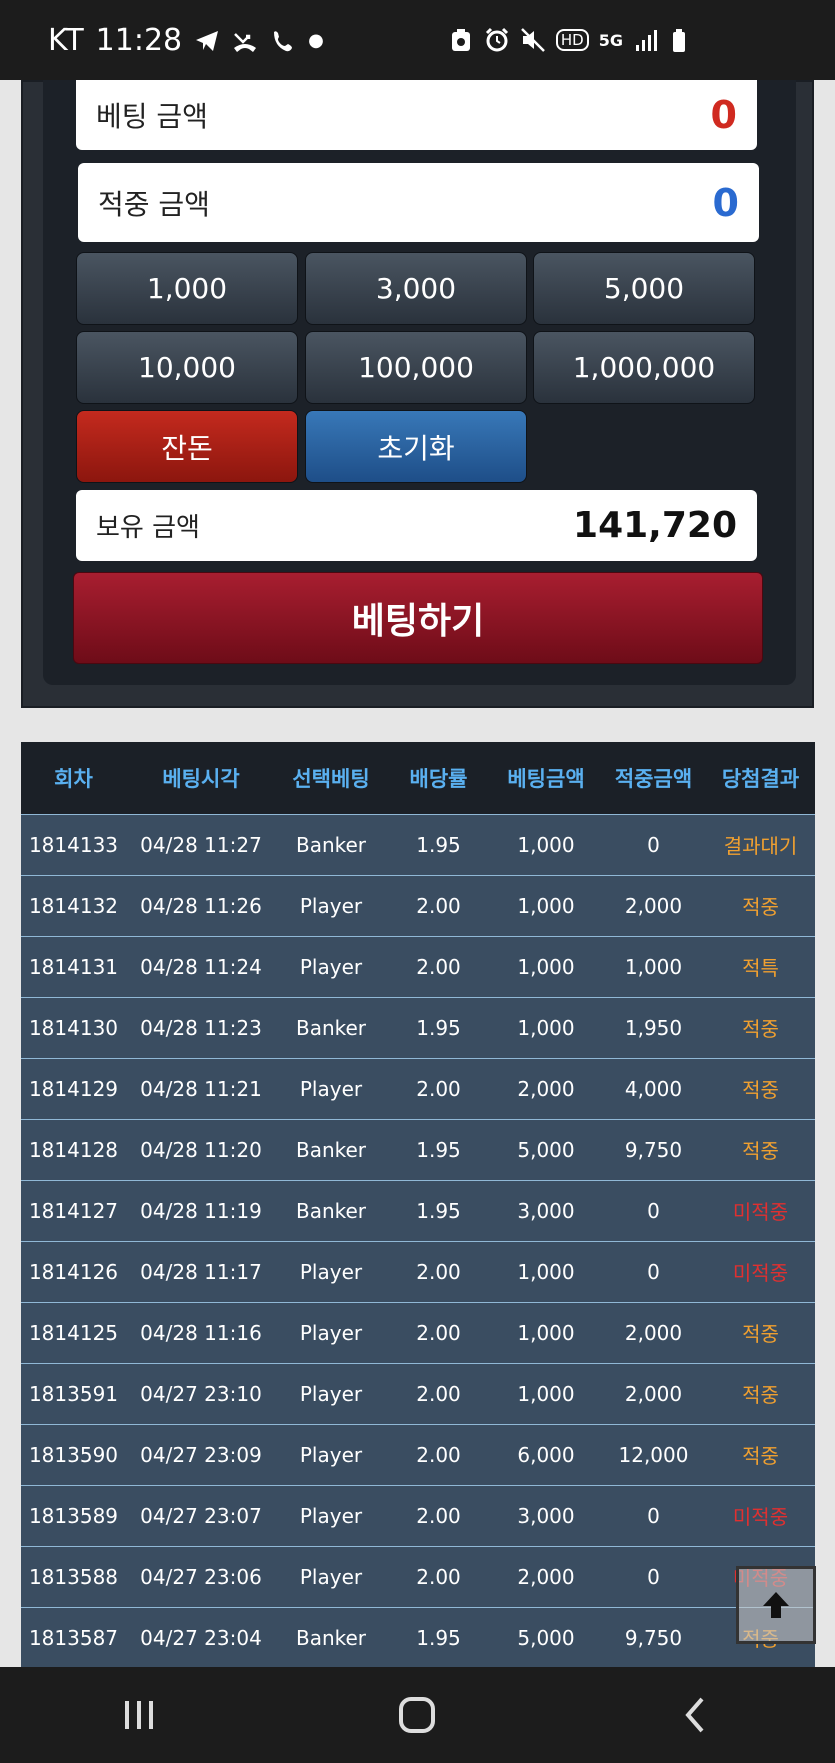  I want to click on table-cell: 04/28 11:24, so click(201, 966).